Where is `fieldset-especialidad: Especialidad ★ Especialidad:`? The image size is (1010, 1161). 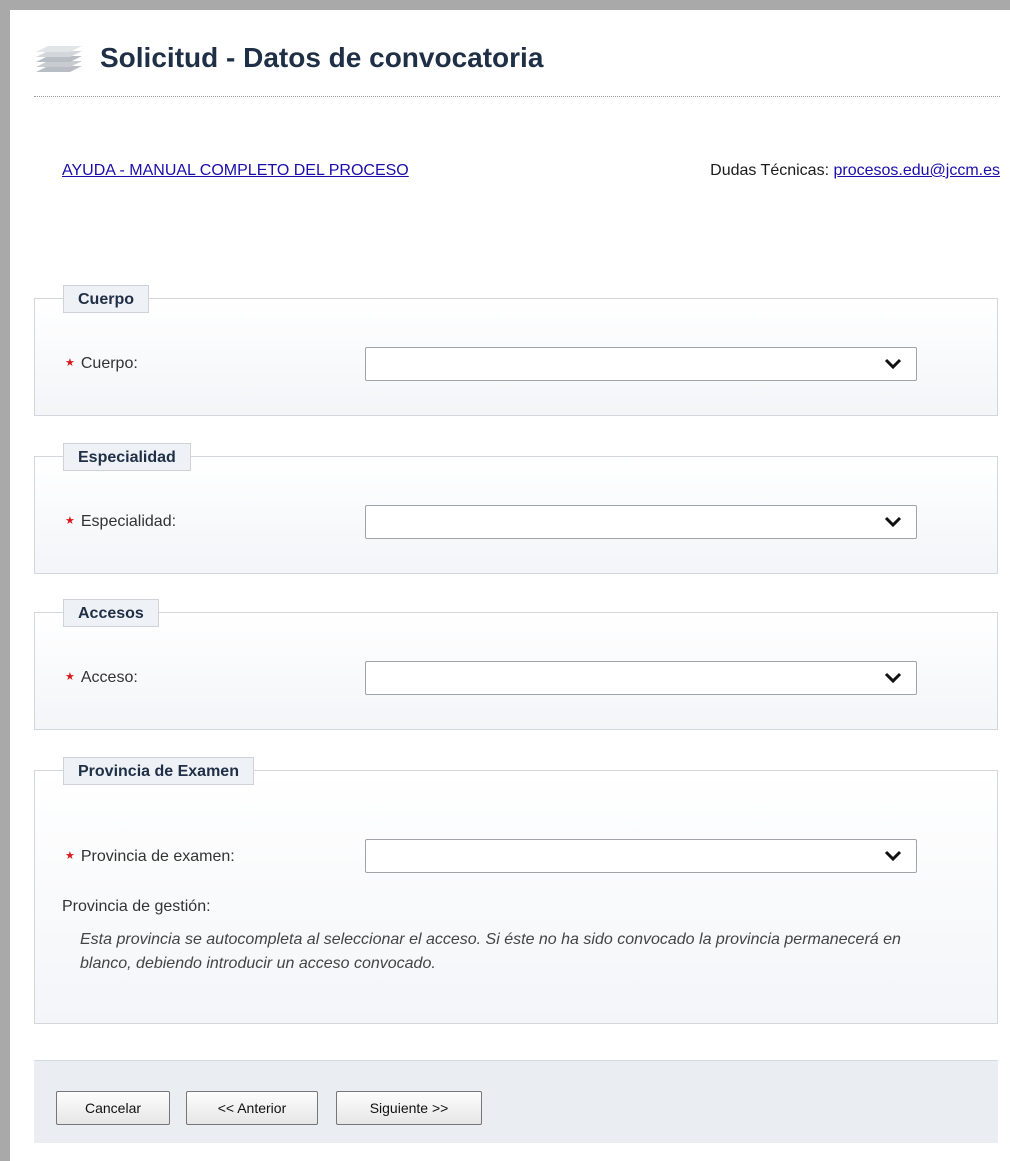
fieldset-especialidad: Especialidad ★ Especialidad: is located at coordinates (516, 508).